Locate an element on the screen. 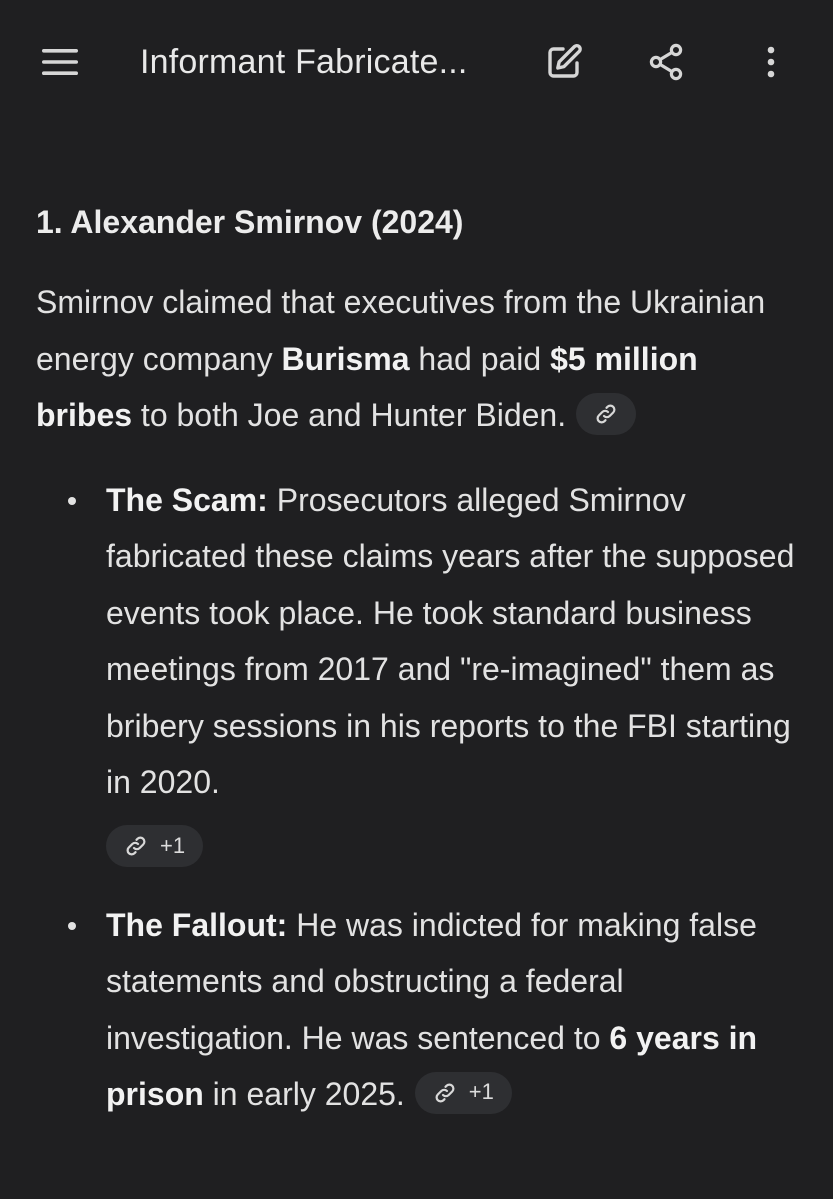 The height and width of the screenshot is (1199, 833). section-heading: 1. Alexander Smirnov (2024) is located at coordinates (250, 222).